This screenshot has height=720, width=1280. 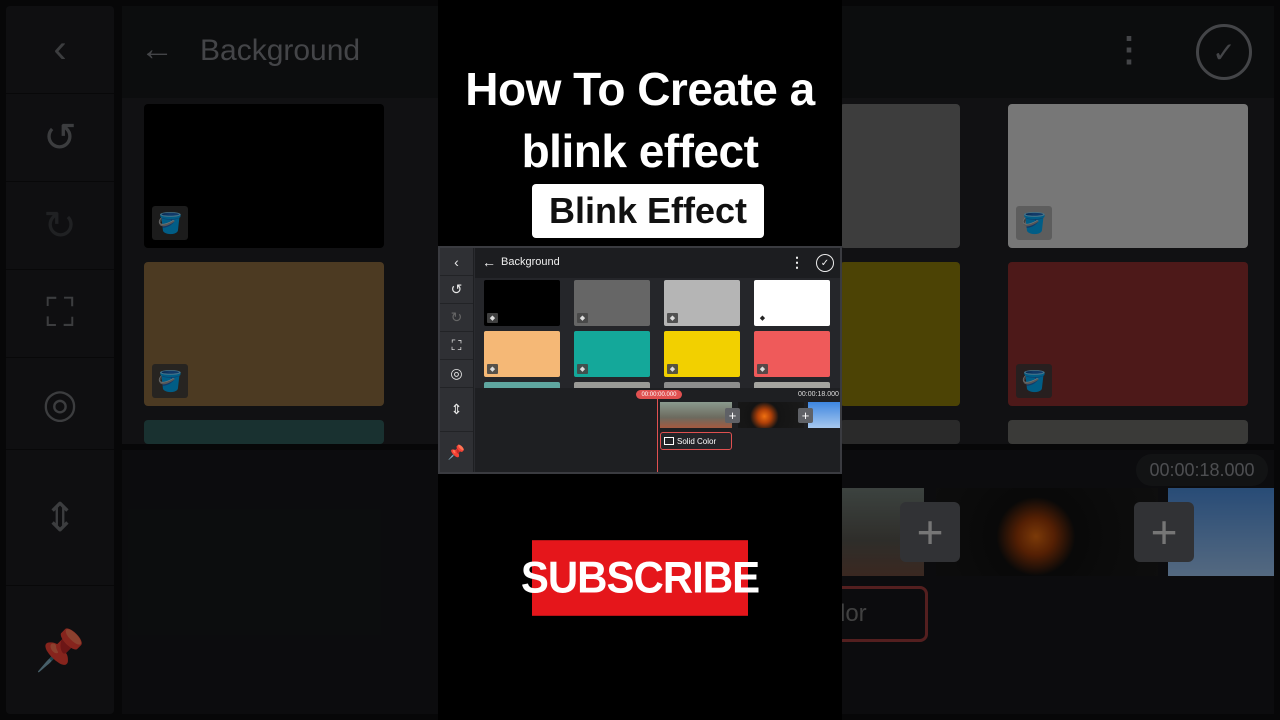 What do you see at coordinates (657, 333) in the screenshot?
I see `color-swatch-grid: ◆ ◆ ◆ ◆ ◆ ◆ ◆ ◆` at bounding box center [657, 333].